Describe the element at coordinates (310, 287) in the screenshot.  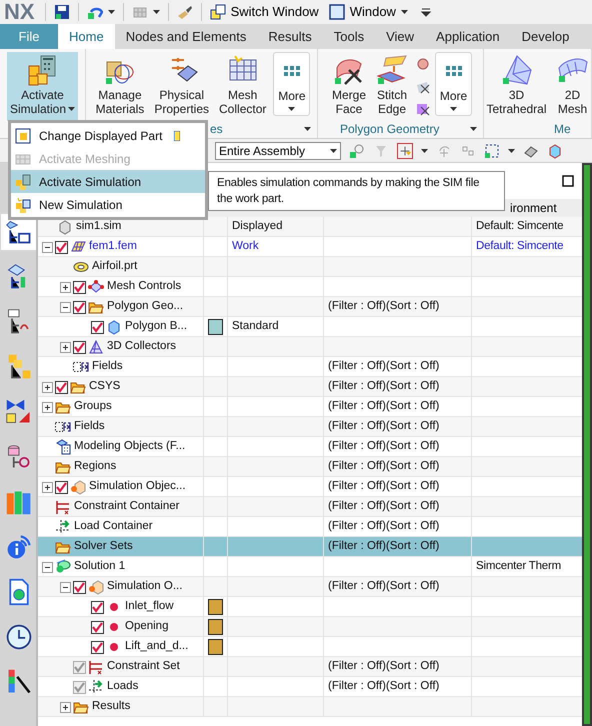
I see `tree-row: Mesh Controls` at that location.